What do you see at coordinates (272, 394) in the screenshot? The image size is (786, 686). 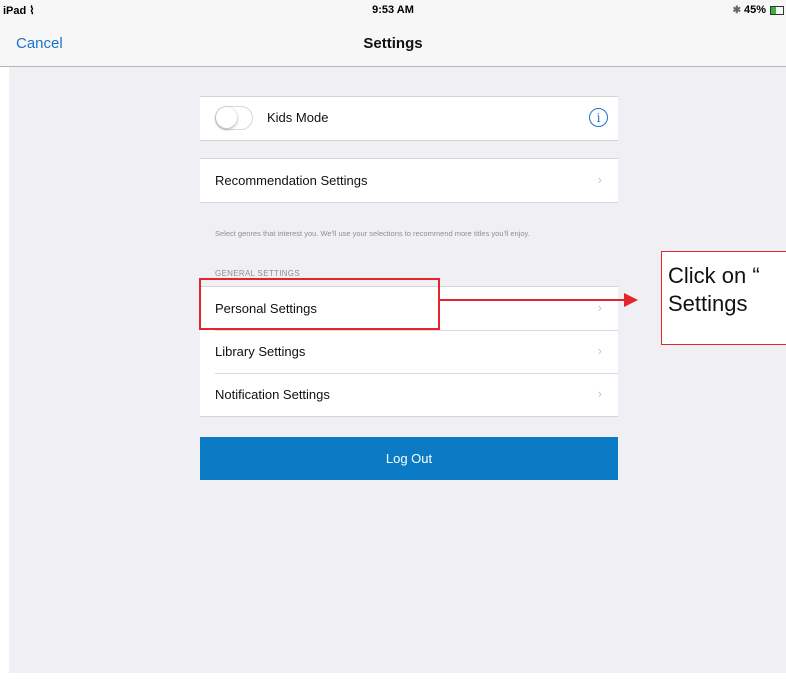 I see `notification-settings-label: Notification Settings` at bounding box center [272, 394].